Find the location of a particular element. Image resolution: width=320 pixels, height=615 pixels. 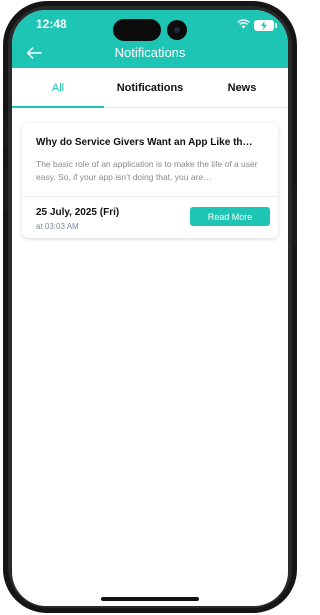

camera-icon is located at coordinates (177, 30).